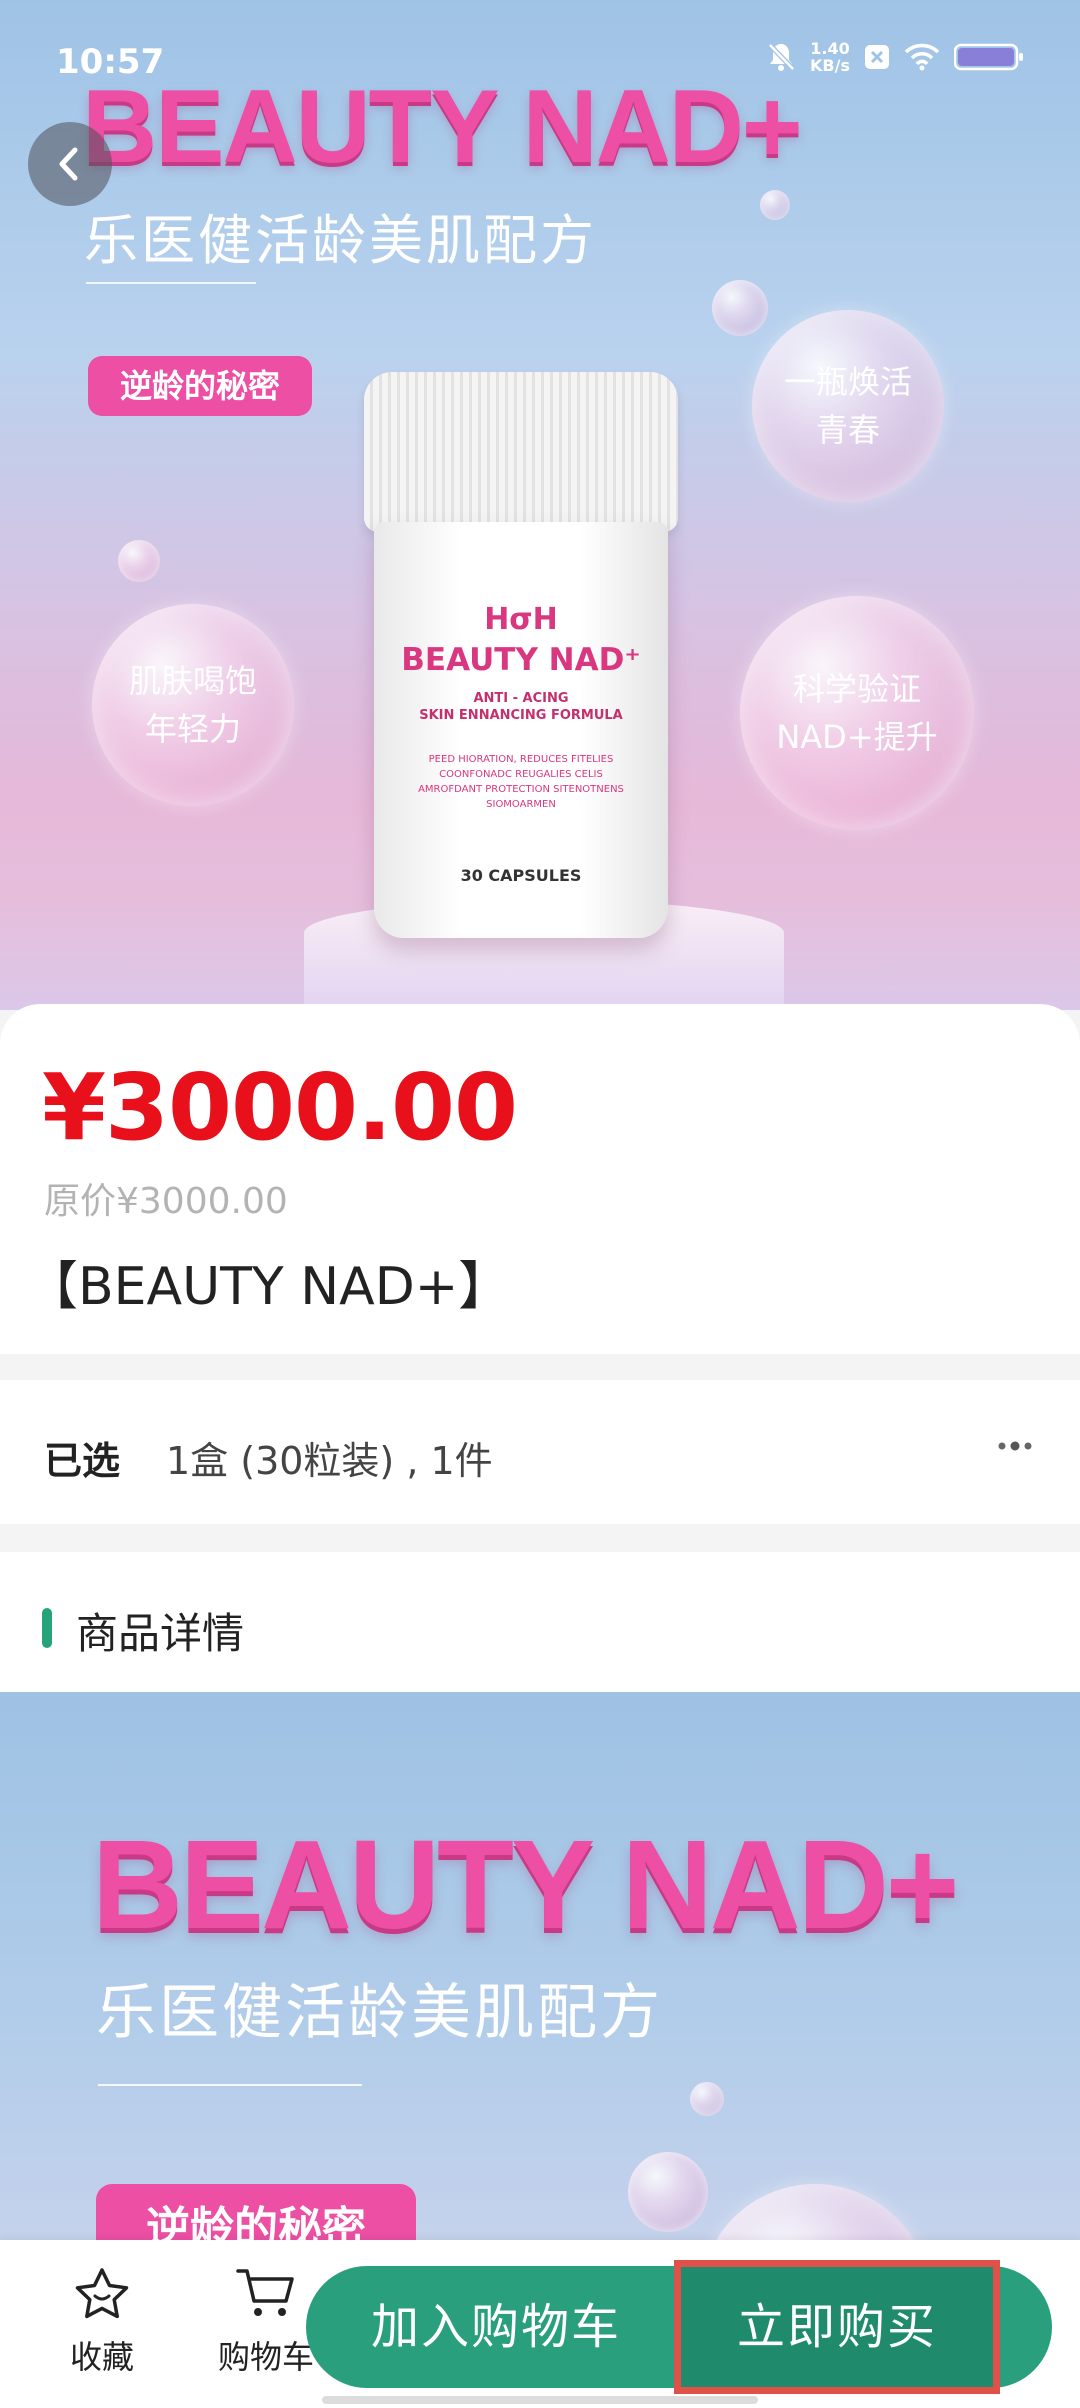 Image resolution: width=1080 pixels, height=2408 pixels. I want to click on more-dots-icon, so click(1016, 1446).